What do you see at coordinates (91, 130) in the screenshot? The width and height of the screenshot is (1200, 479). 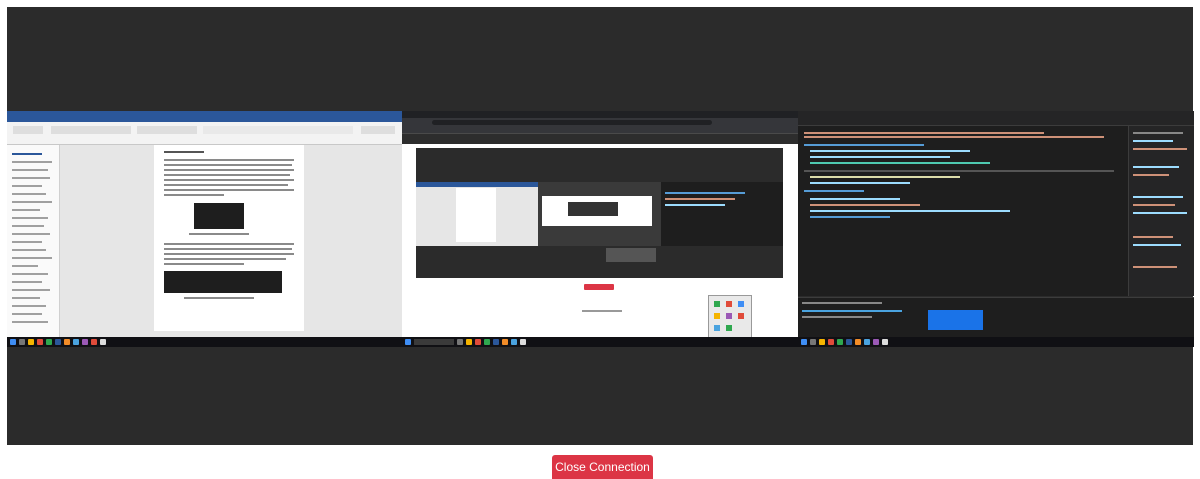 I see `ribbon-font-group` at bounding box center [91, 130].